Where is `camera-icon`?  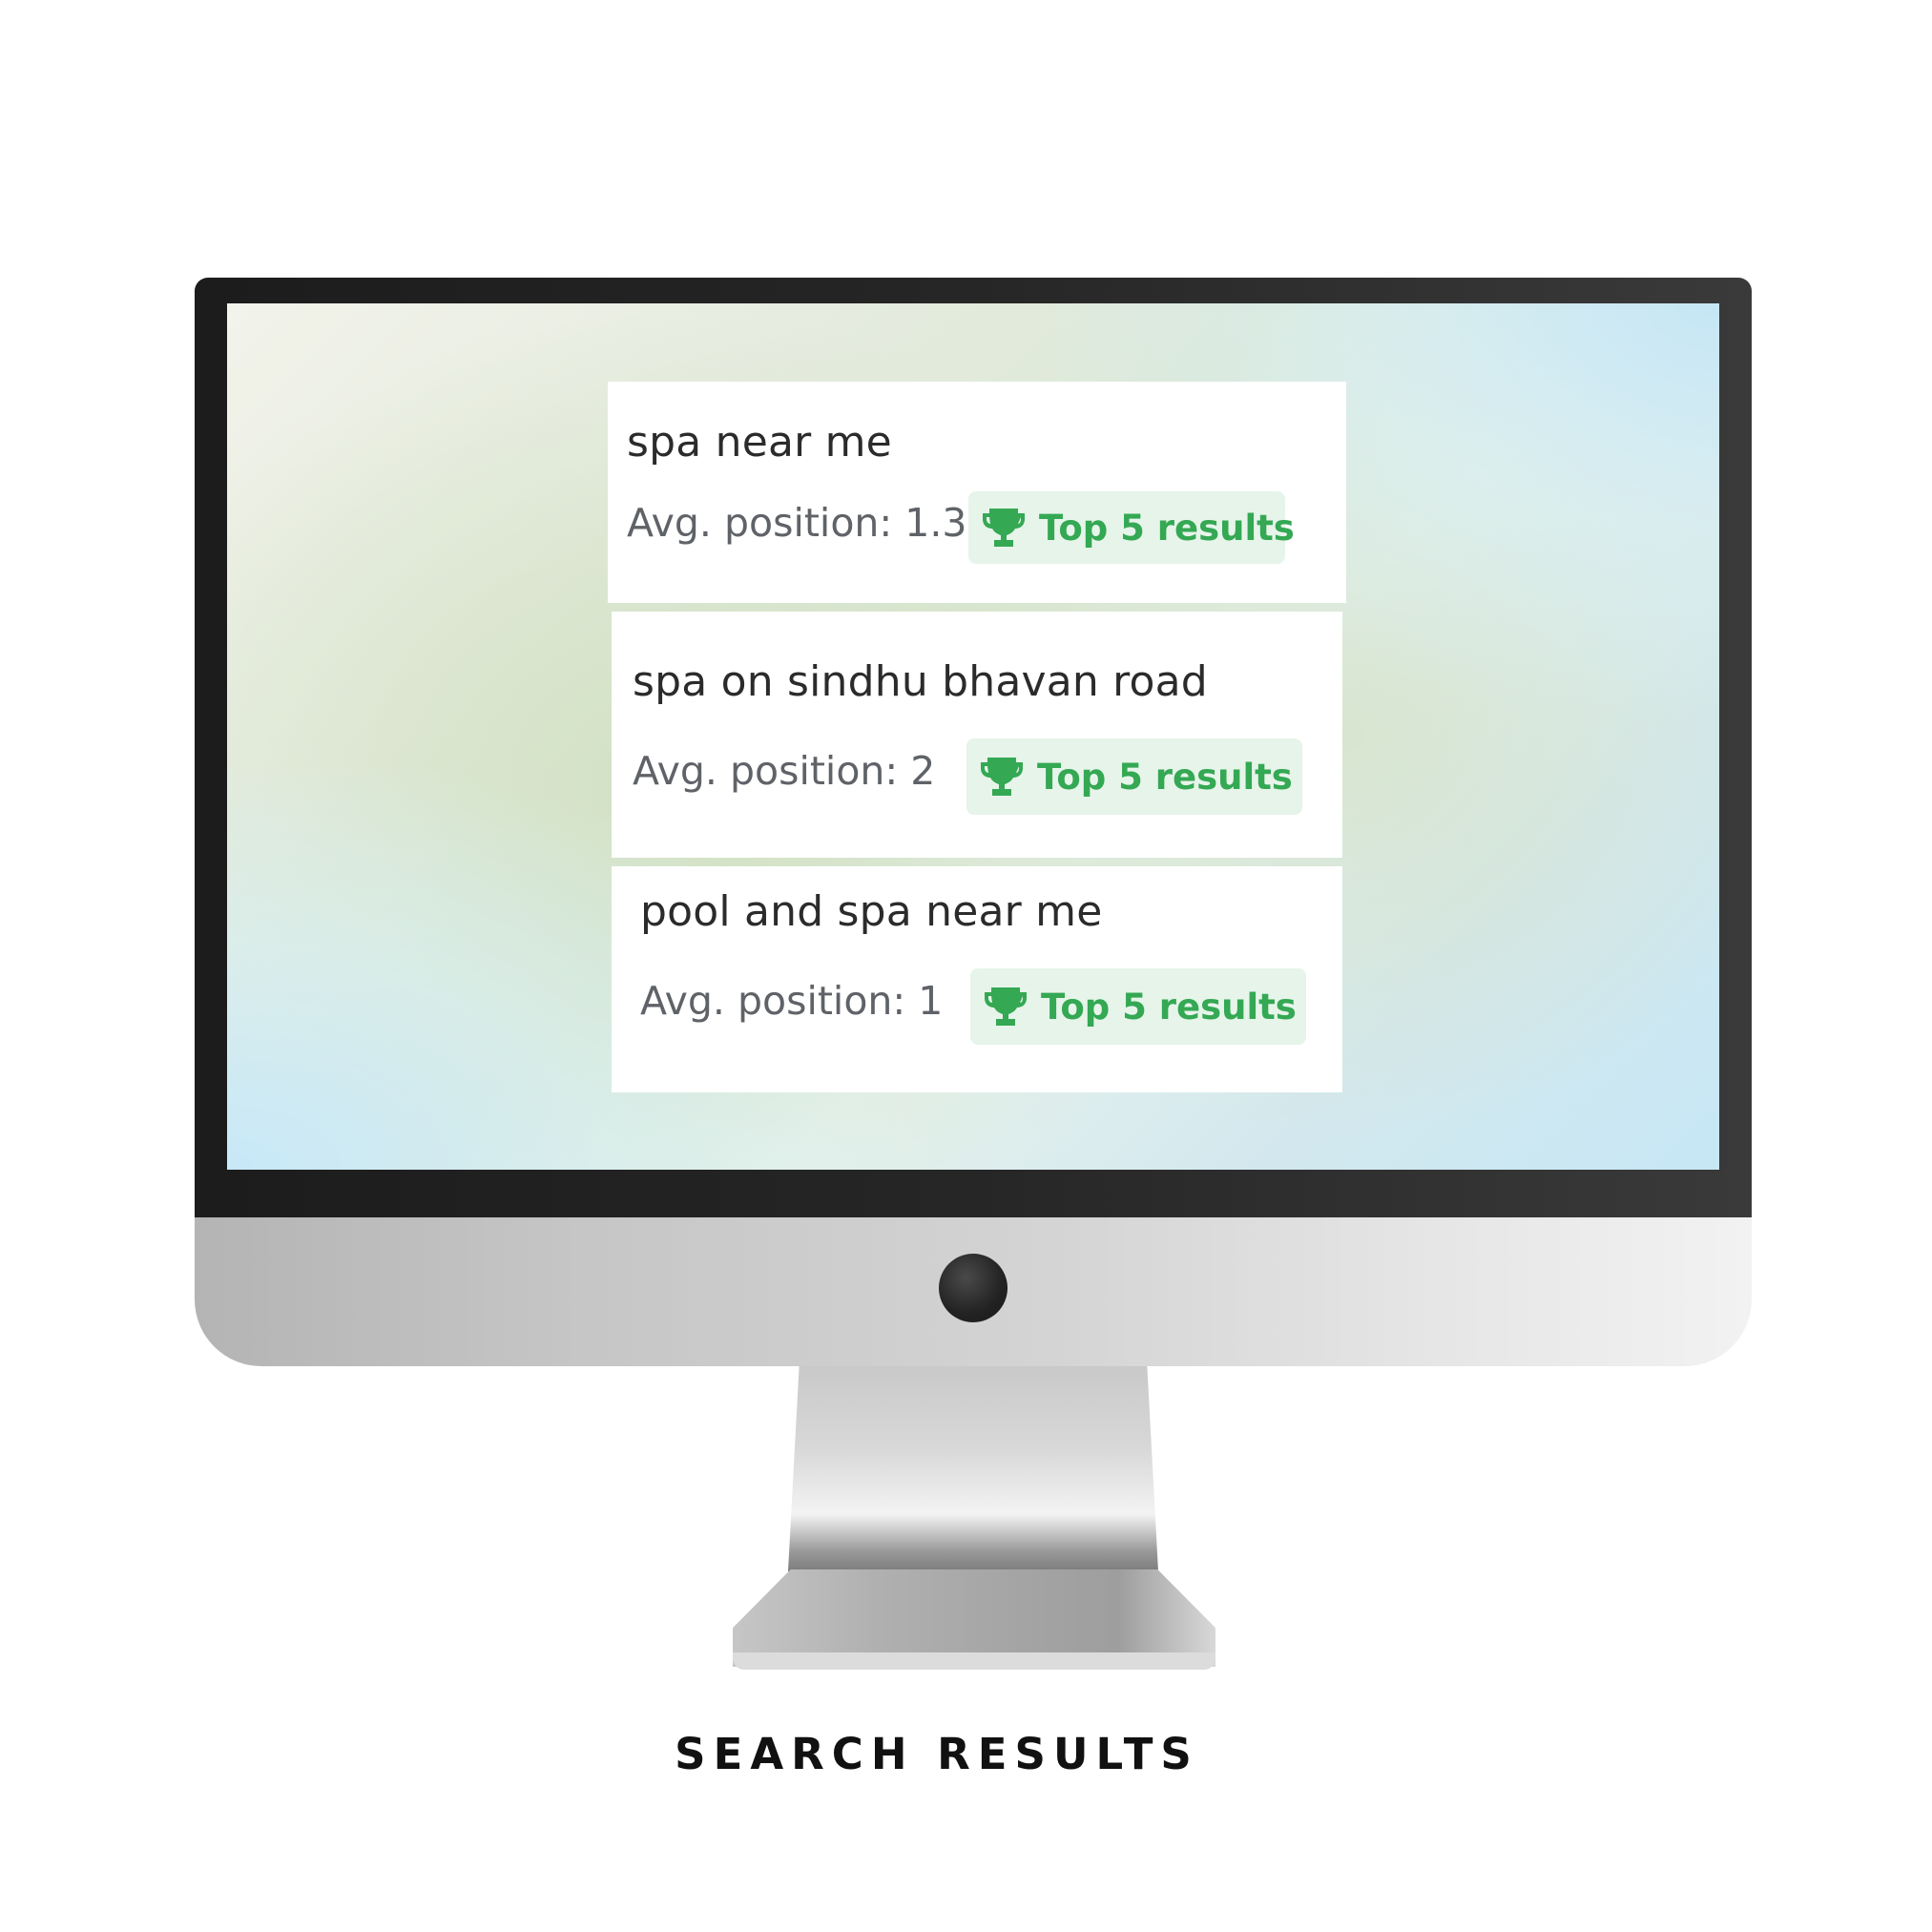 camera-icon is located at coordinates (973, 1288).